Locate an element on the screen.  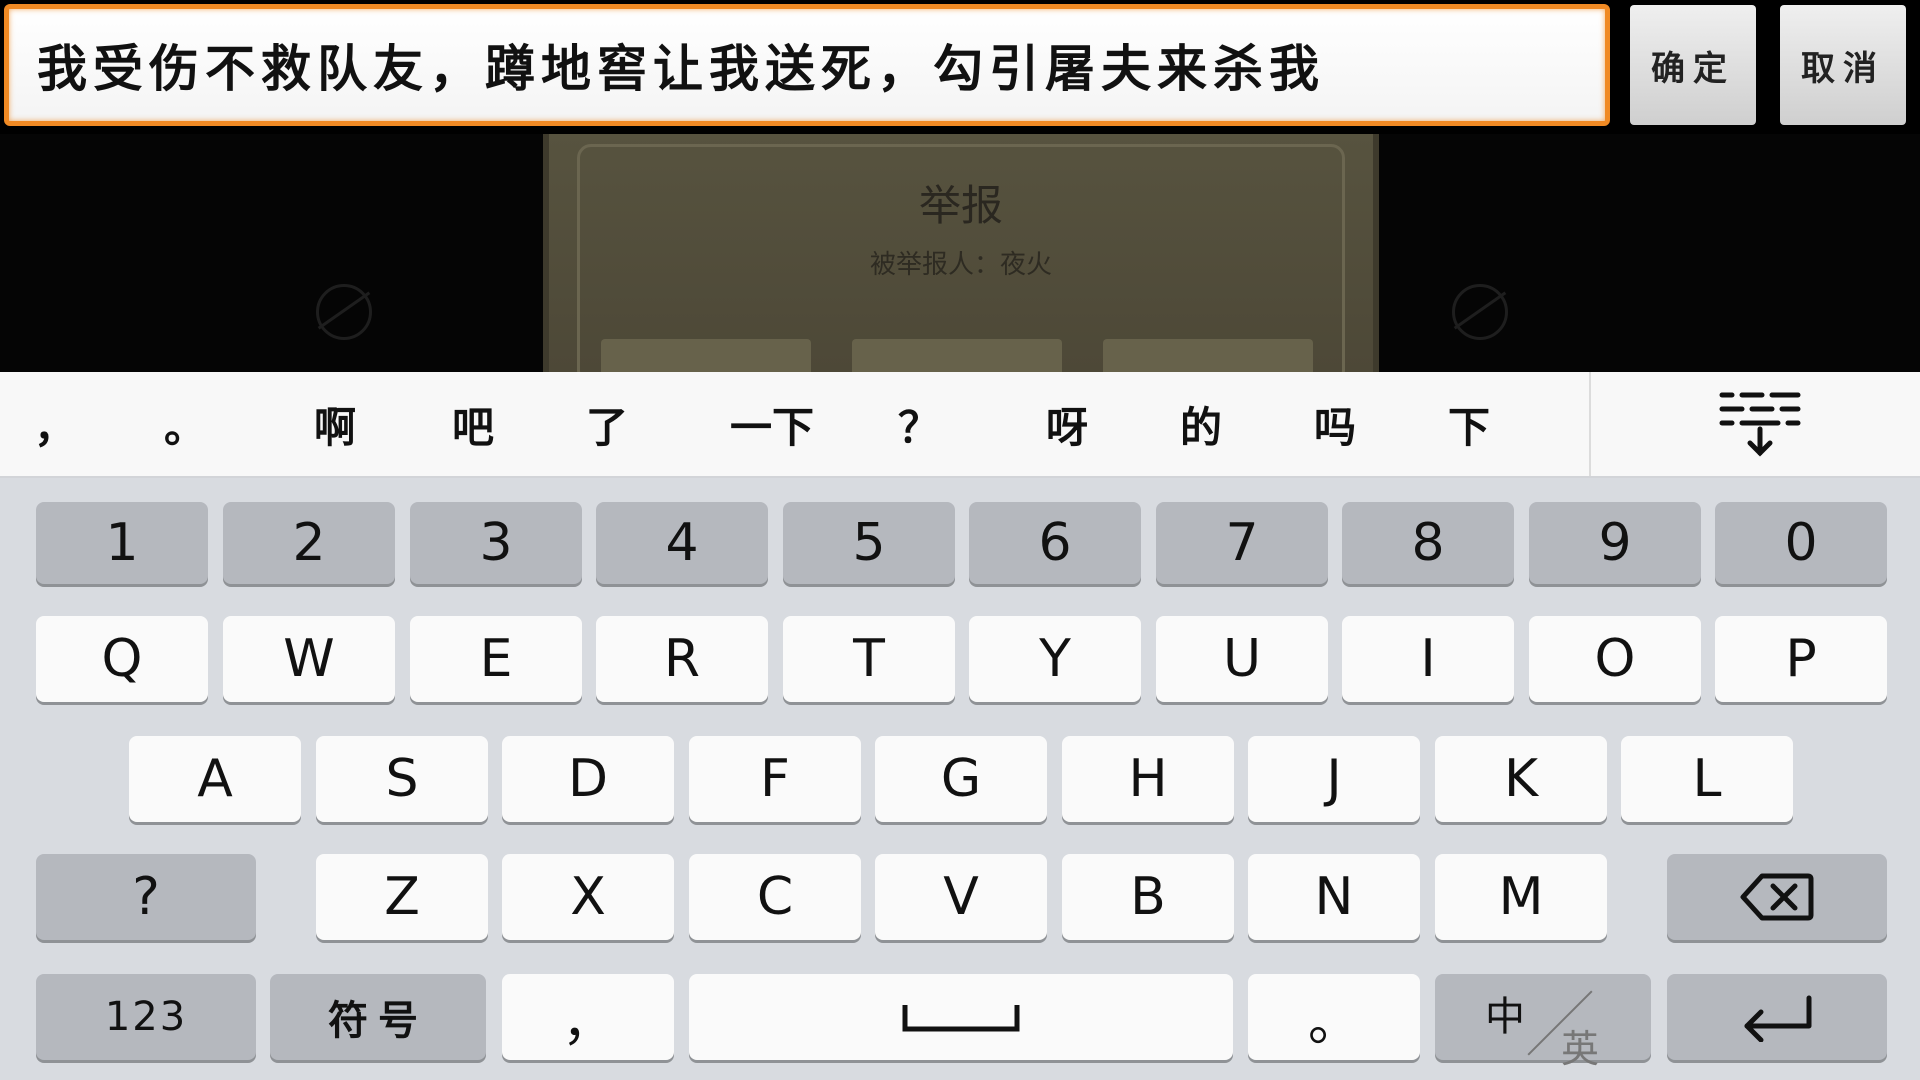
key-s: S is located at coordinates (402, 779).